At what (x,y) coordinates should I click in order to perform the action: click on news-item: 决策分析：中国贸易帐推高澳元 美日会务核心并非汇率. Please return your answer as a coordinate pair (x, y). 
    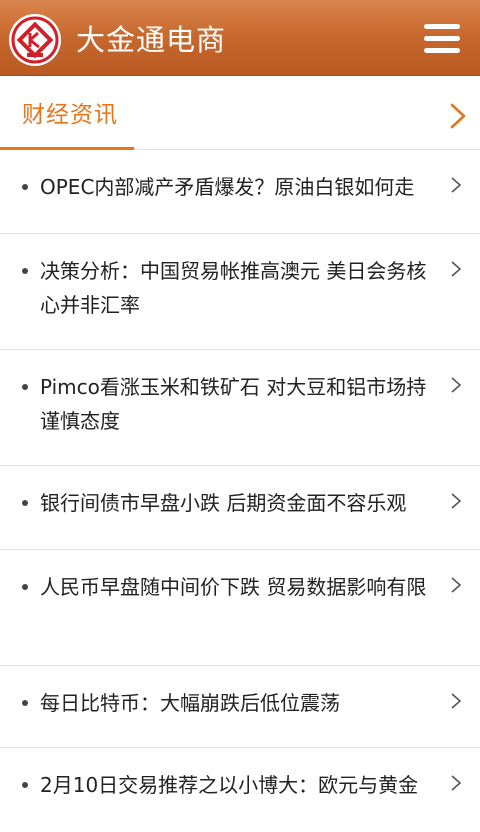
    Looking at the image, I should click on (240, 292).